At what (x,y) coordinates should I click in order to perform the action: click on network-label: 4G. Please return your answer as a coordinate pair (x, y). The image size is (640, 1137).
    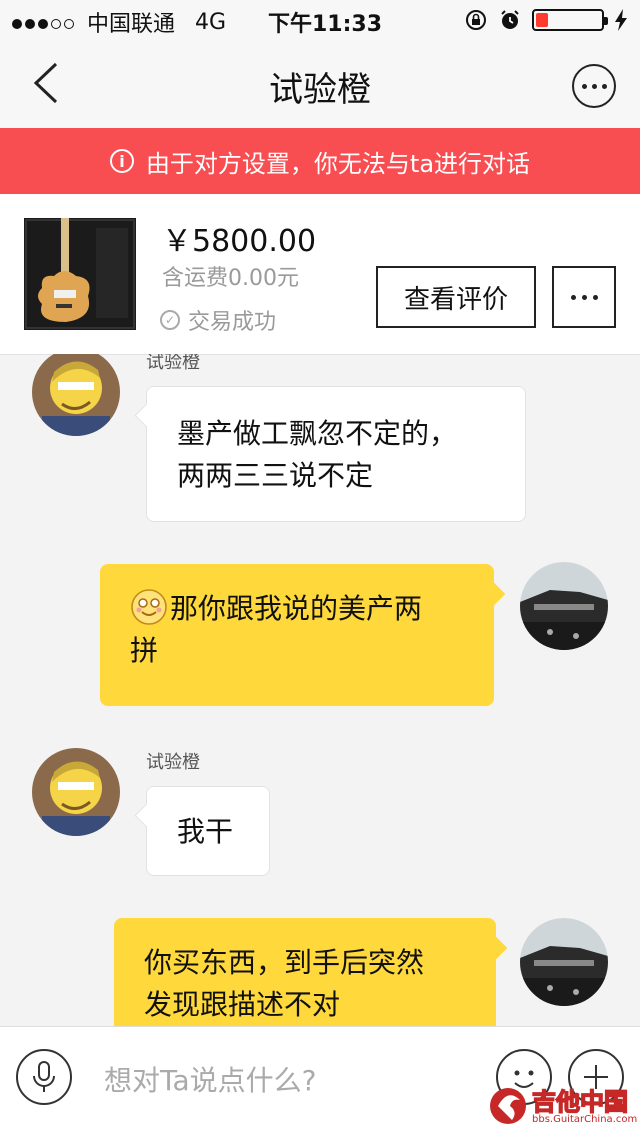
    Looking at the image, I should click on (211, 22).